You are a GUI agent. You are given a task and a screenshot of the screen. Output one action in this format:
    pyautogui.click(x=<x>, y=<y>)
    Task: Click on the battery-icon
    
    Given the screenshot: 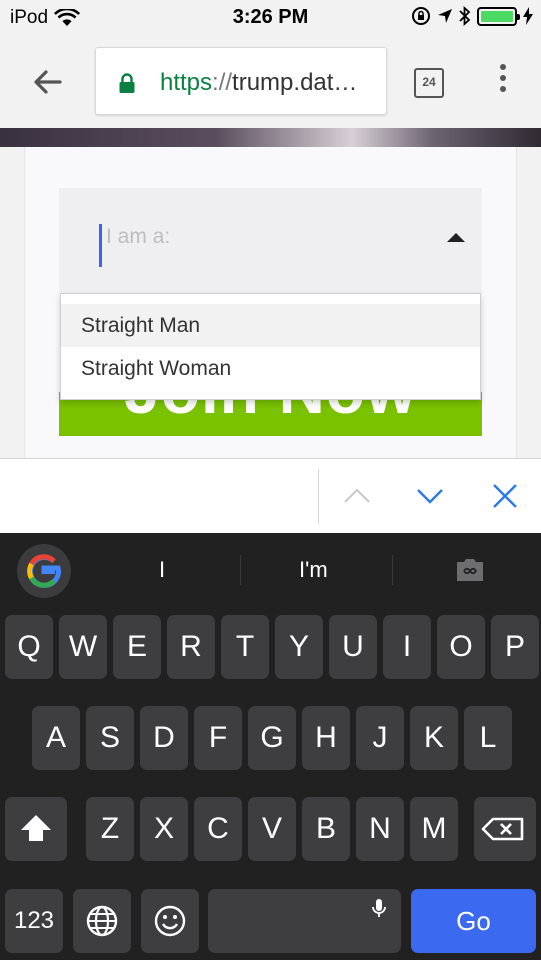 What is the action you would take?
    pyautogui.click(x=498, y=16)
    